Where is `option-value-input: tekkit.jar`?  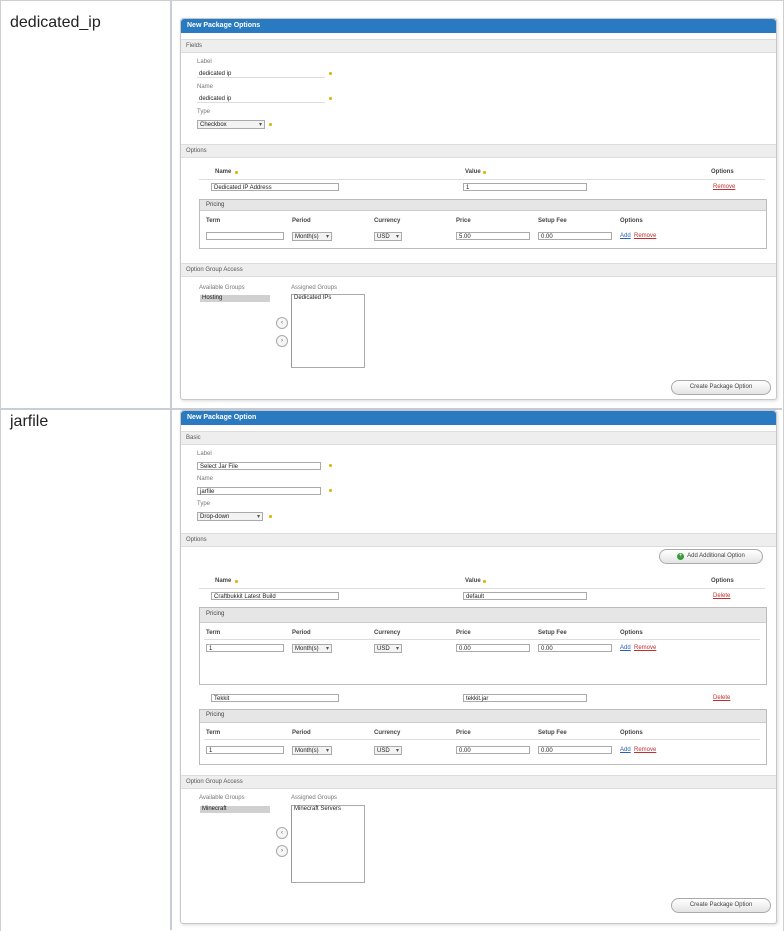
option-value-input: tekkit.jar is located at coordinates (525, 698).